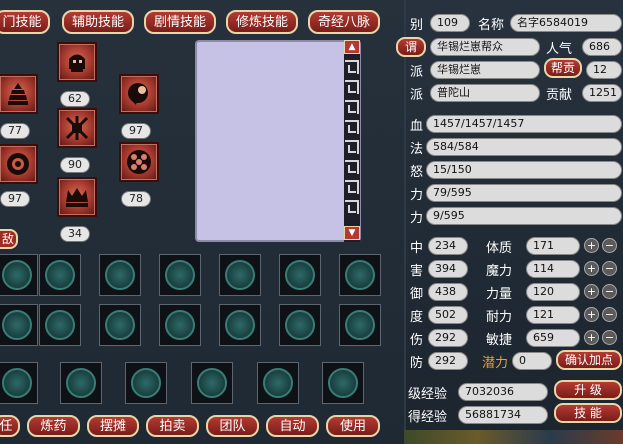 The height and width of the screenshot is (444, 623). Describe the element at coordinates (172, 426) in the screenshot. I see `auction-button: 拍卖` at that location.